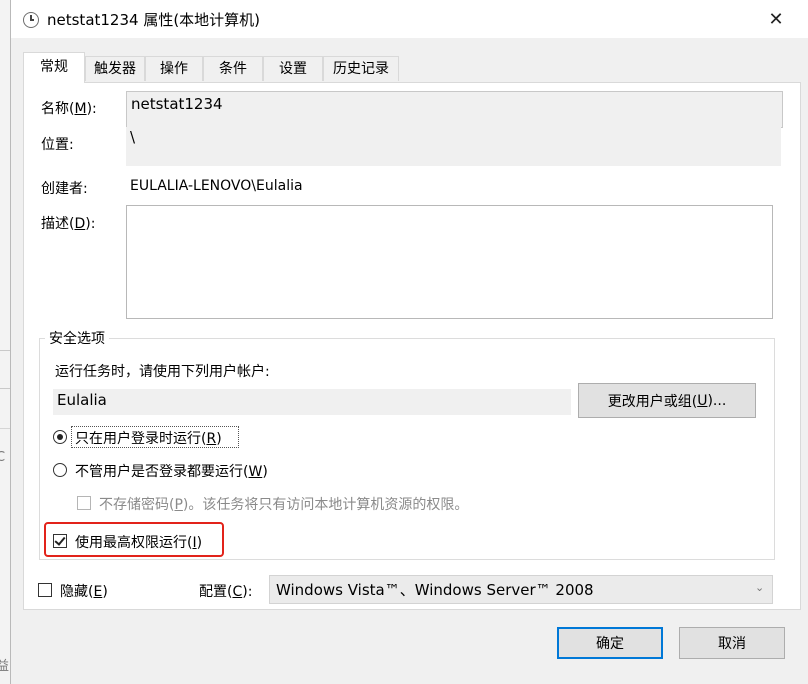 The image size is (808, 684). I want to click on security-options-title: 安全选项, so click(77, 338).